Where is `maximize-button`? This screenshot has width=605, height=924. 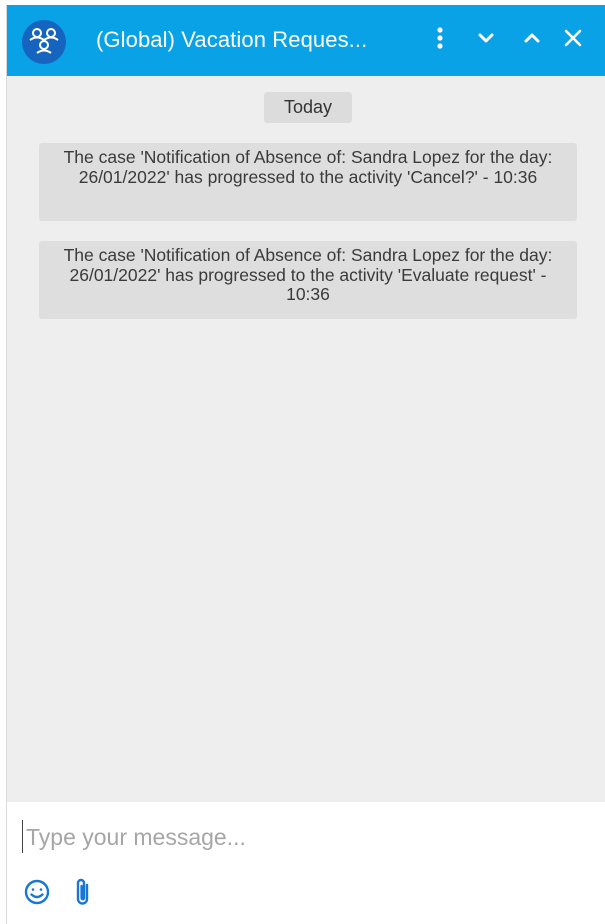 maximize-button is located at coordinates (532, 40).